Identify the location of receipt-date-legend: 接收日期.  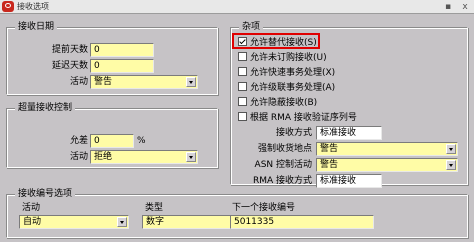
(36, 27).